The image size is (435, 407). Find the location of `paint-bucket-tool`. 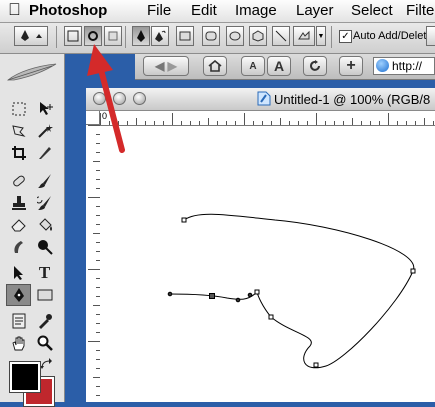

paint-bucket-tool is located at coordinates (44, 225).